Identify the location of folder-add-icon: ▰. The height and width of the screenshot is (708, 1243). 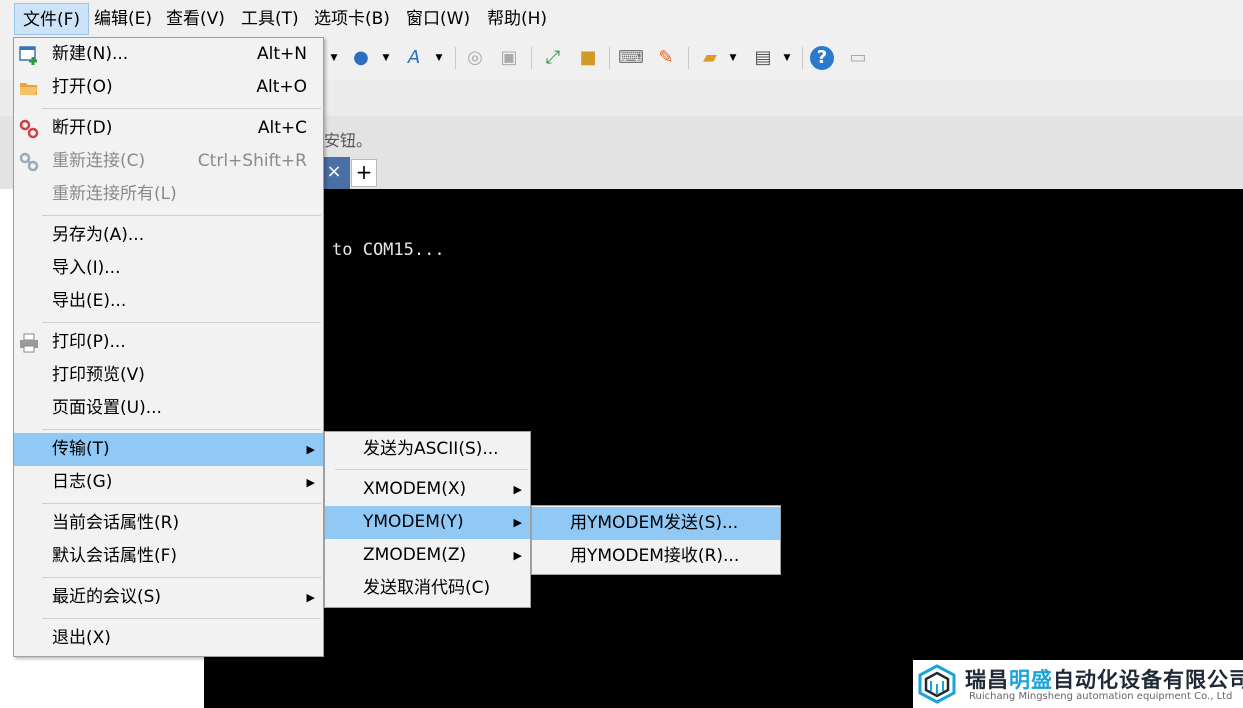
(710, 58).